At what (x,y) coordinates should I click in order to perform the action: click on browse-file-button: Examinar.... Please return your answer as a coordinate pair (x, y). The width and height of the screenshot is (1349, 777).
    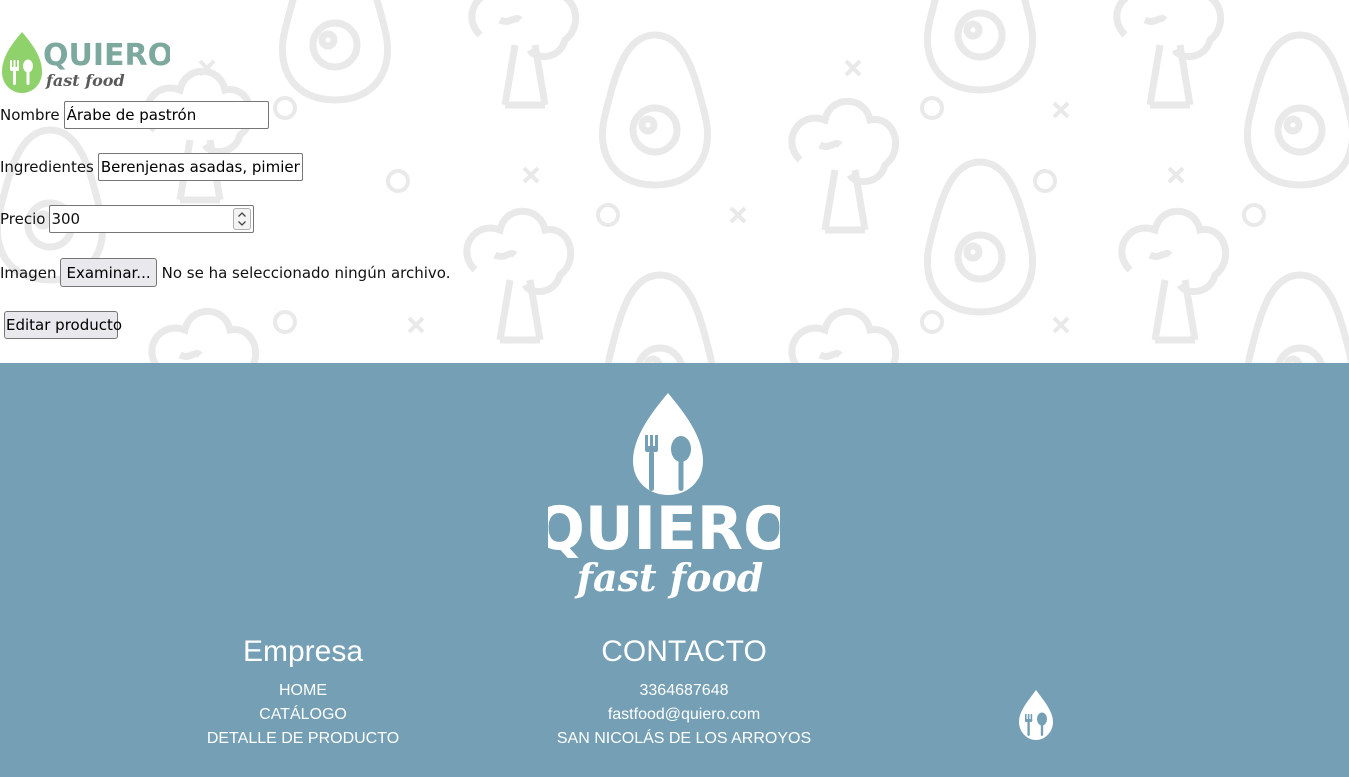
    Looking at the image, I should click on (108, 272).